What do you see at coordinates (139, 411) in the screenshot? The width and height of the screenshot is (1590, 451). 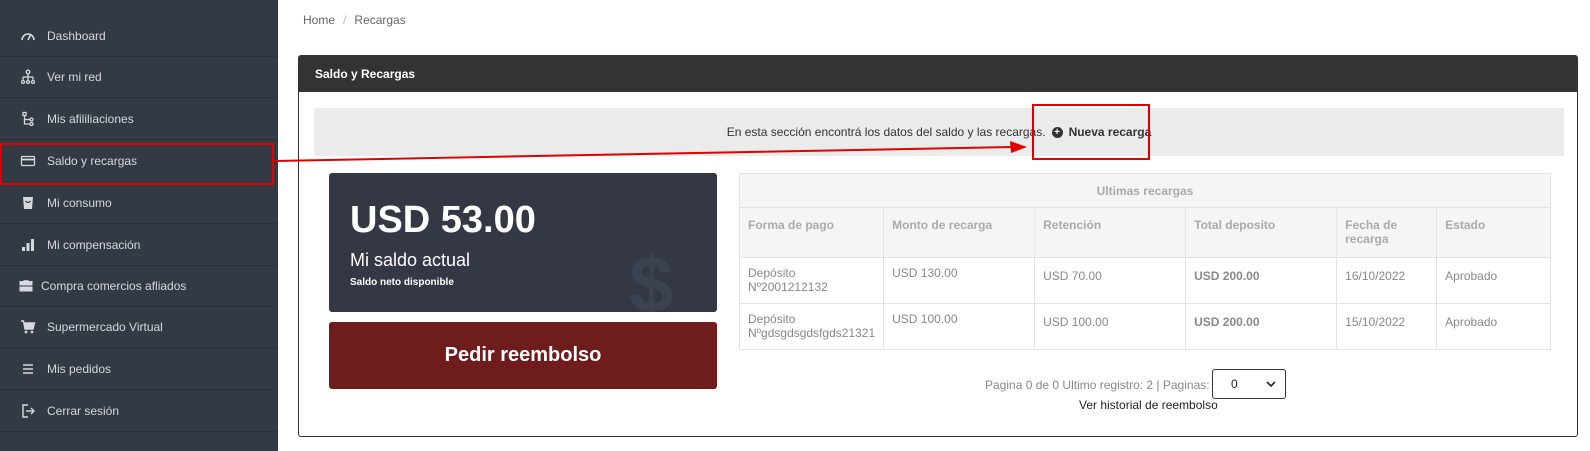 I see `sidebar-item-cerrar-sesion: Cerrar sesión` at bounding box center [139, 411].